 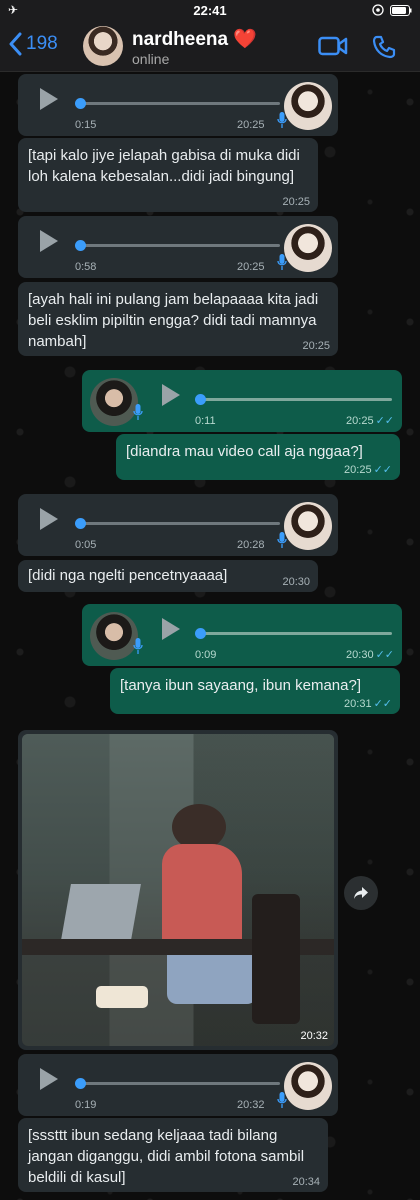 I want to click on message-time: 20:30, so click(x=296, y=582).